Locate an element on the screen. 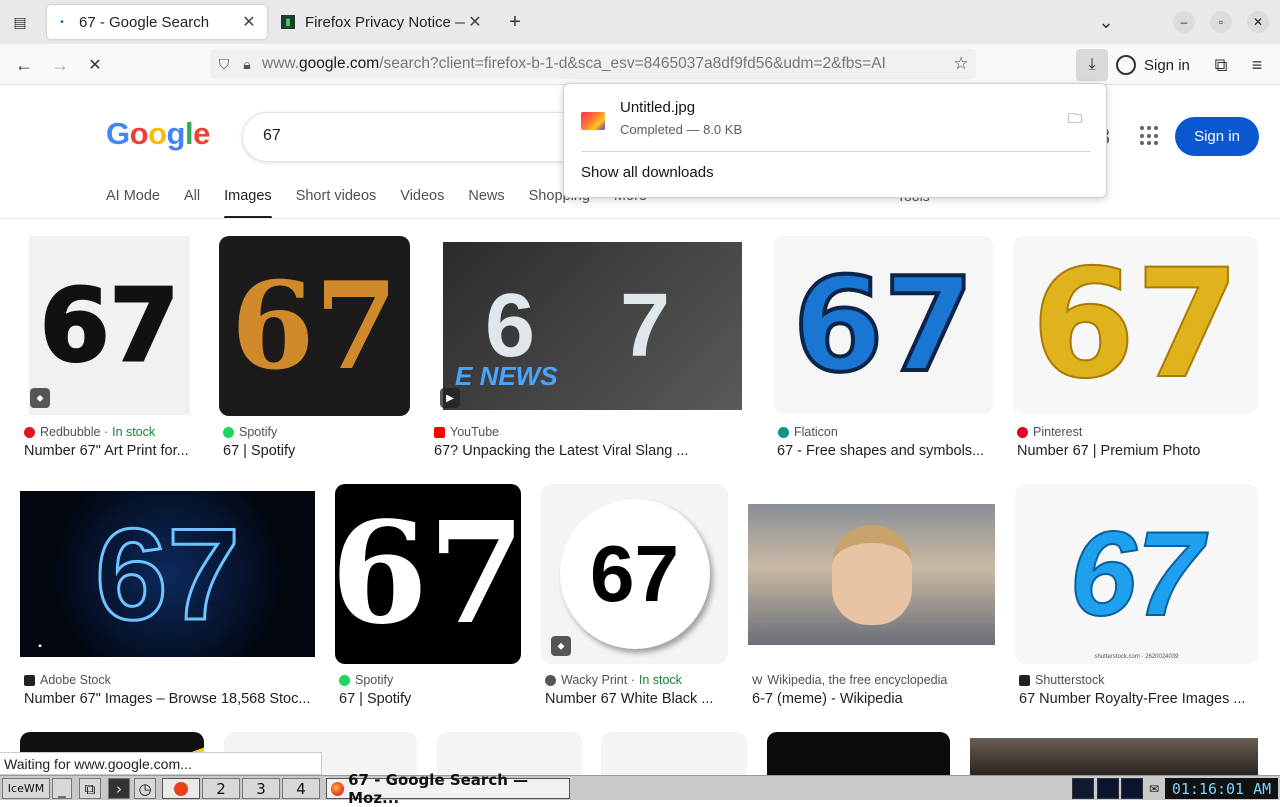 The width and height of the screenshot is (1280, 807). result-source: Redbubble · In stock is located at coordinates (89, 432).